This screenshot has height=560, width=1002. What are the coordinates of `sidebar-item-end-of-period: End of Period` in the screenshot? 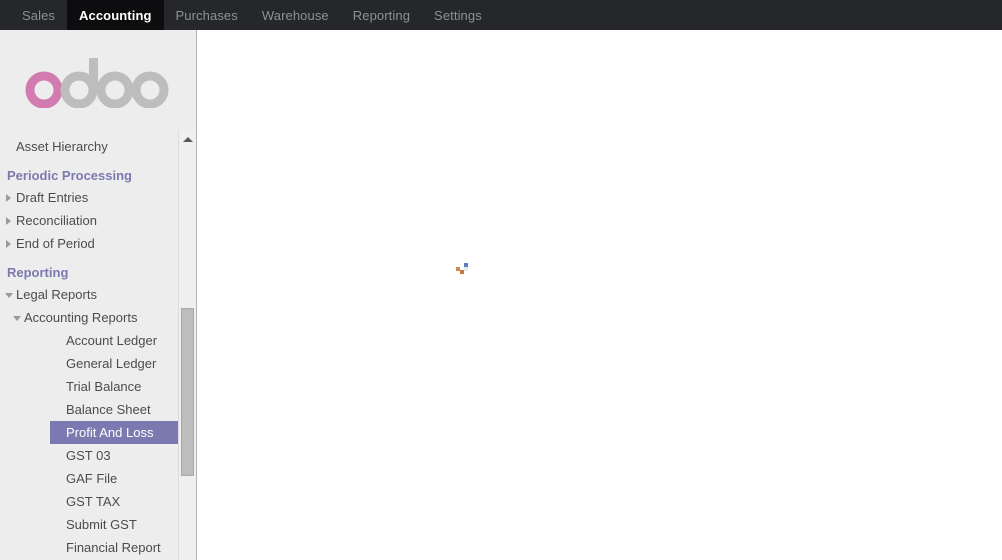 It's located at (89, 243).